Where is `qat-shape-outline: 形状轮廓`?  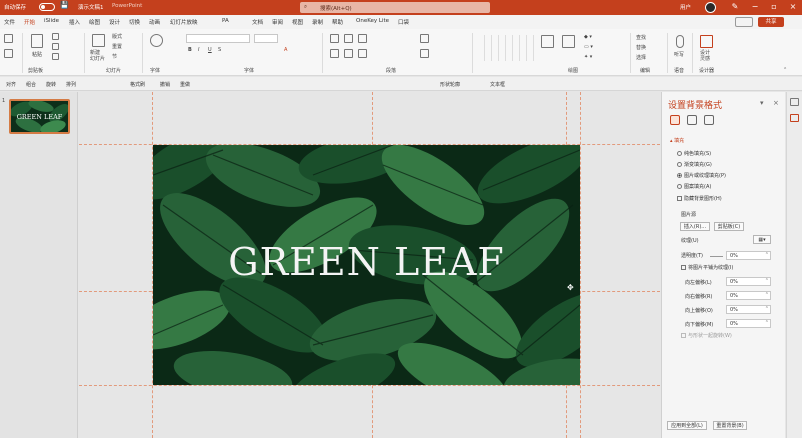
qat-shape-outline: 形状轮廓 is located at coordinates (450, 84).